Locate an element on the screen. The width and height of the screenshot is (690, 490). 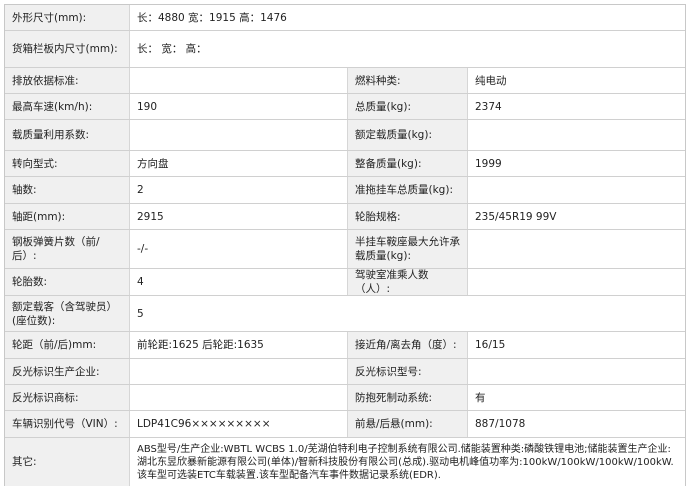
value-vin: LDP41C96××××××××× is located at coordinates (238, 424).